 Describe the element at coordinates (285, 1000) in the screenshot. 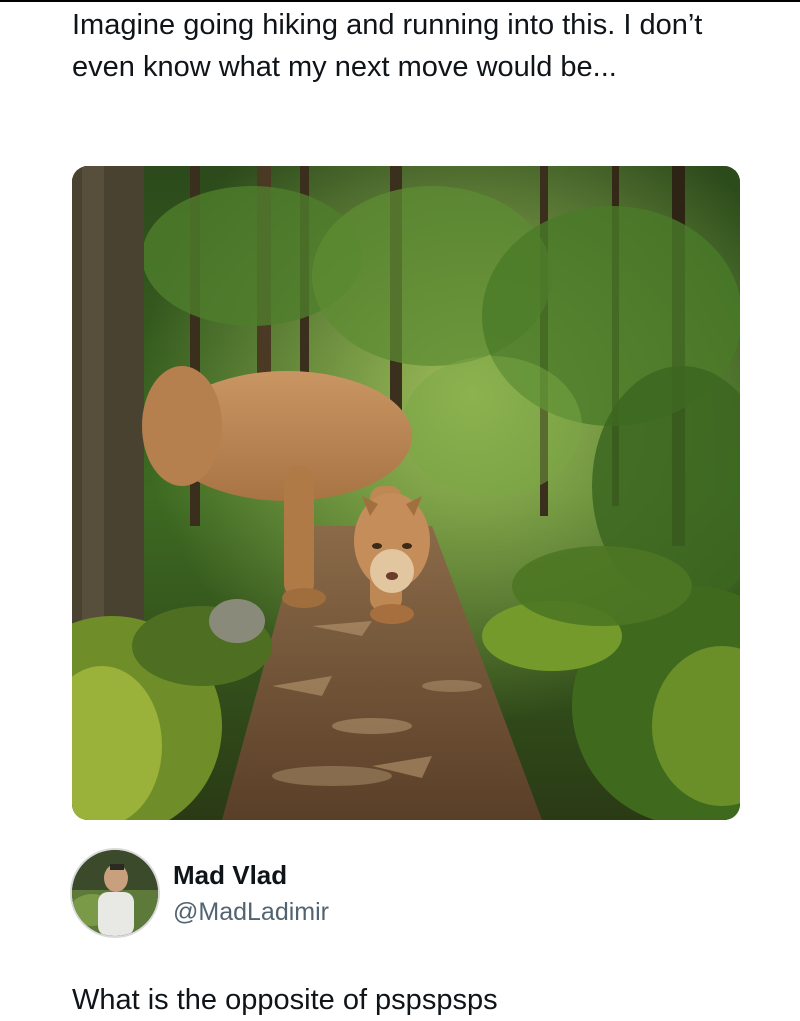

I see `reply-text: What is the opposite of pspspsps` at that location.